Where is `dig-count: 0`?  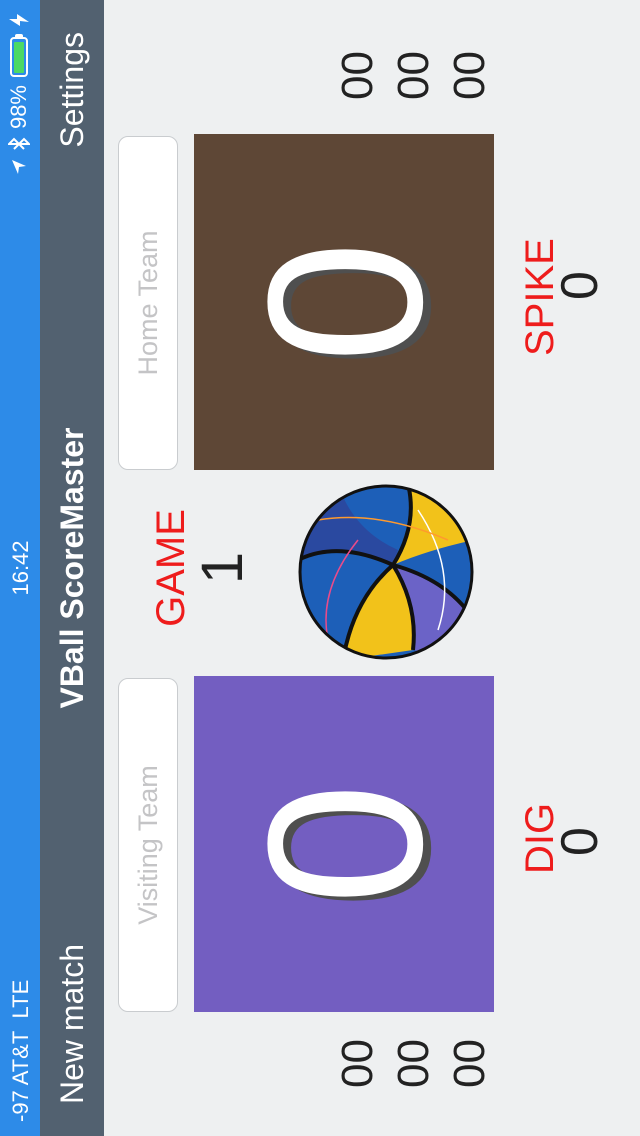
dig-count: 0 is located at coordinates (580, 841).